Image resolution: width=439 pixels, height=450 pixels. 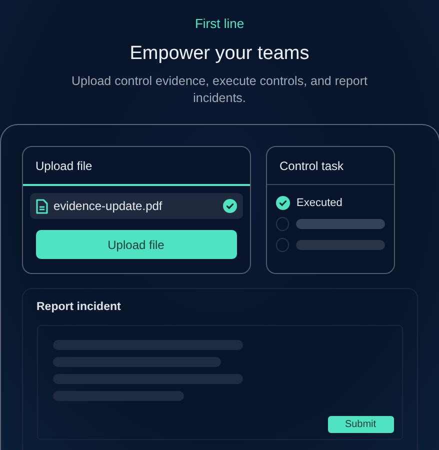 I want to click on eyebrow-text: First line, so click(x=219, y=23).